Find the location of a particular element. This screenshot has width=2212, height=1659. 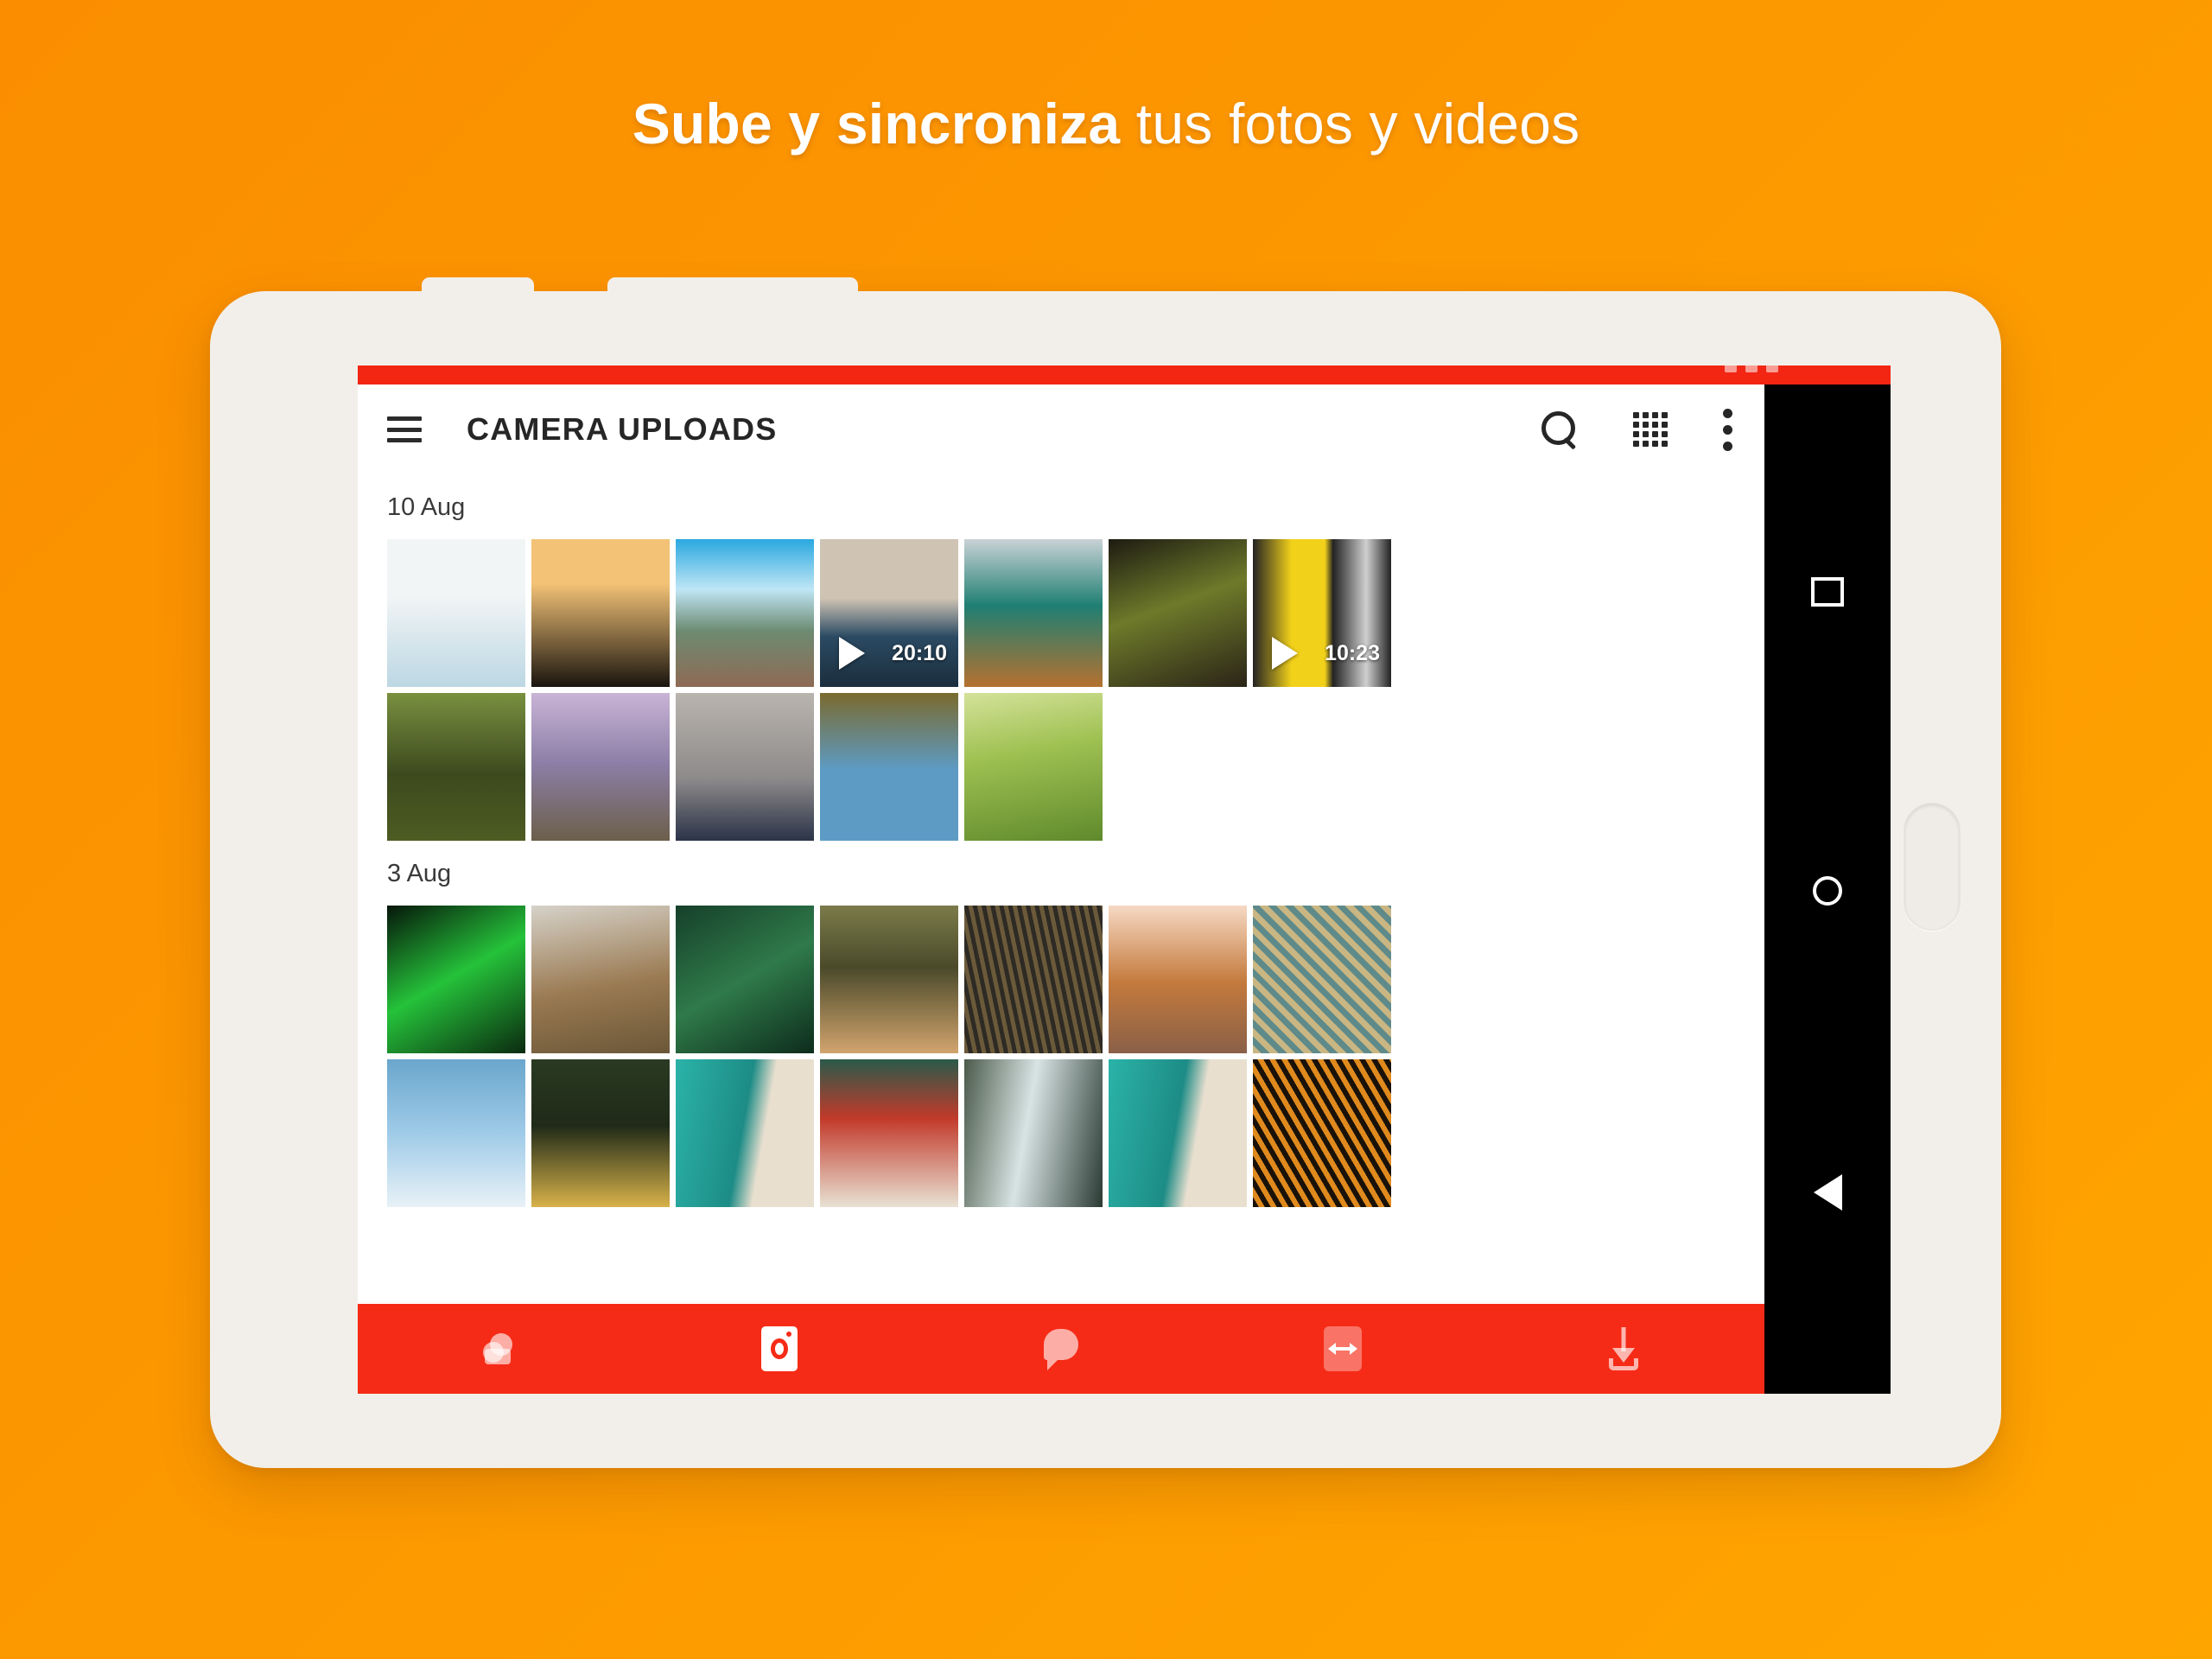

sky-clouds-photo is located at coordinates (456, 1133).